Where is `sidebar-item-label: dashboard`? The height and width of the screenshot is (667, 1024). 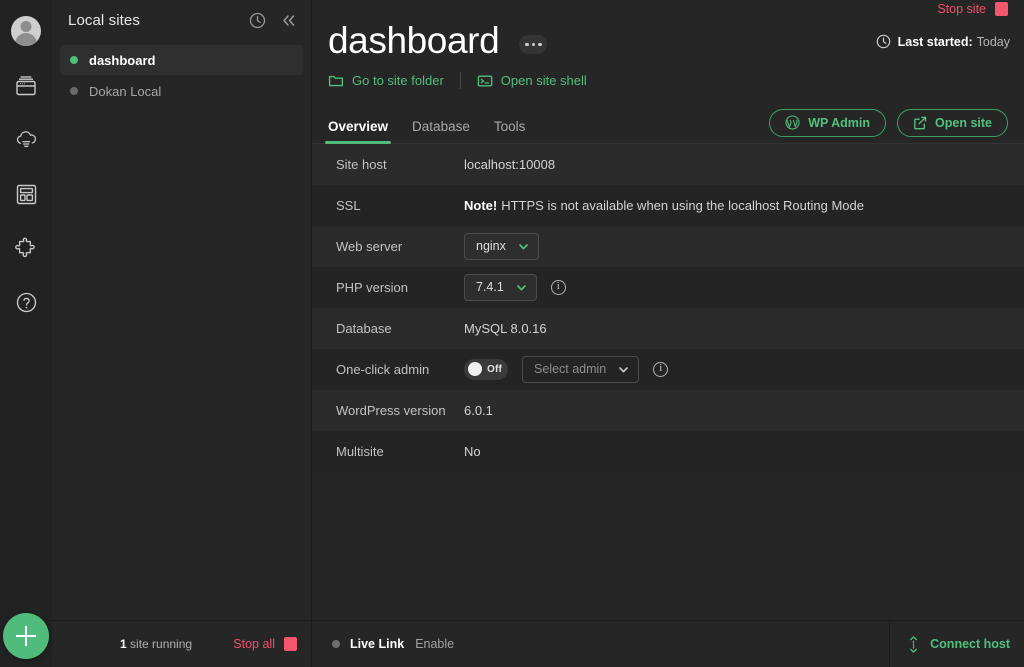
sidebar-item-label: dashboard is located at coordinates (122, 60).